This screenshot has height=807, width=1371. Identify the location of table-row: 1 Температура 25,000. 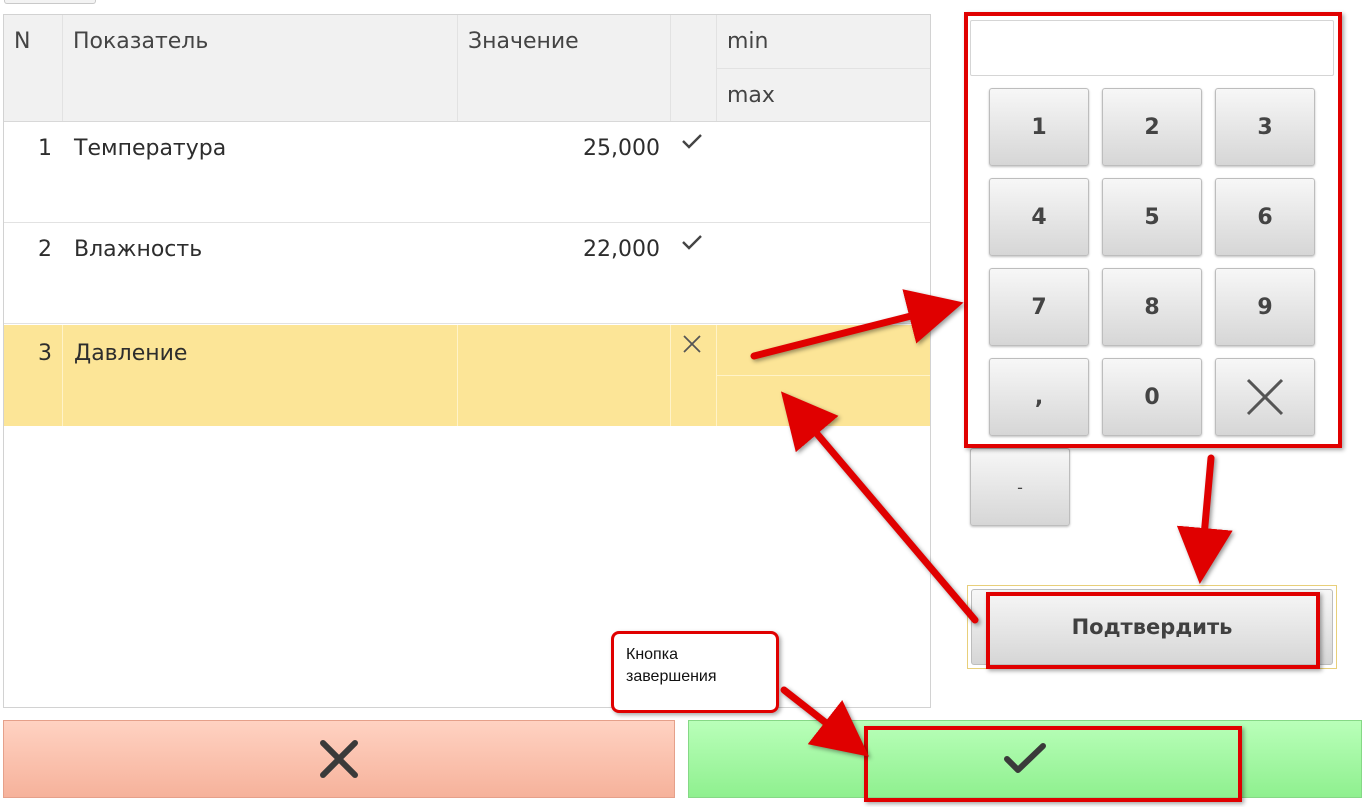
(467, 172).